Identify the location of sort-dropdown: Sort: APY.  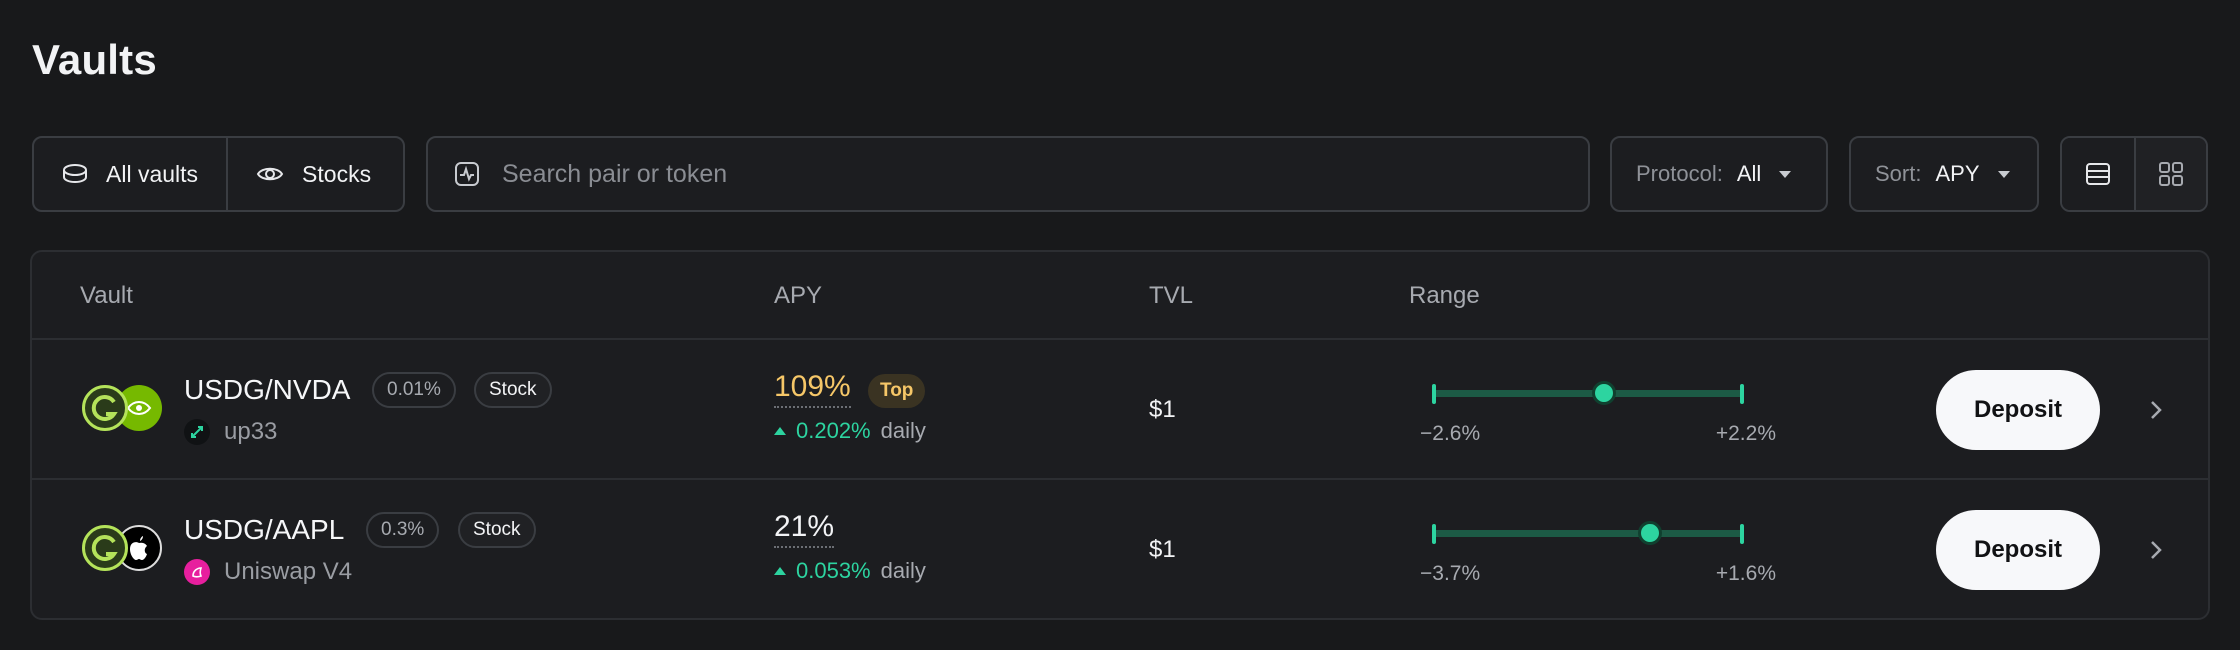
(1944, 174).